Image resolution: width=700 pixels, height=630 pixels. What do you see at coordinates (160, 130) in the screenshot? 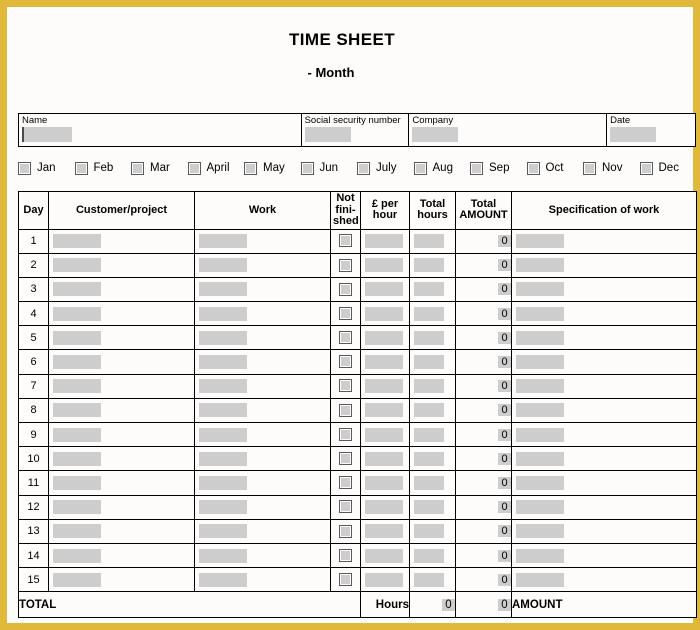
I see `field-name: Name` at bounding box center [160, 130].